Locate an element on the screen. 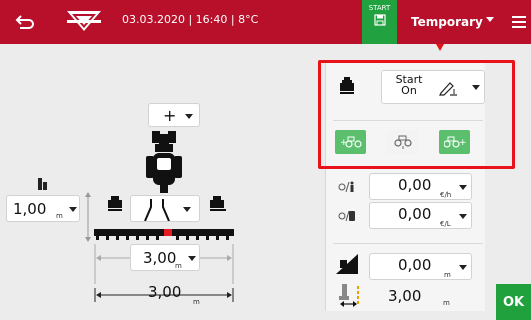 This screenshot has height=320, width=531. hamburger-icon is located at coordinates (518, 22).